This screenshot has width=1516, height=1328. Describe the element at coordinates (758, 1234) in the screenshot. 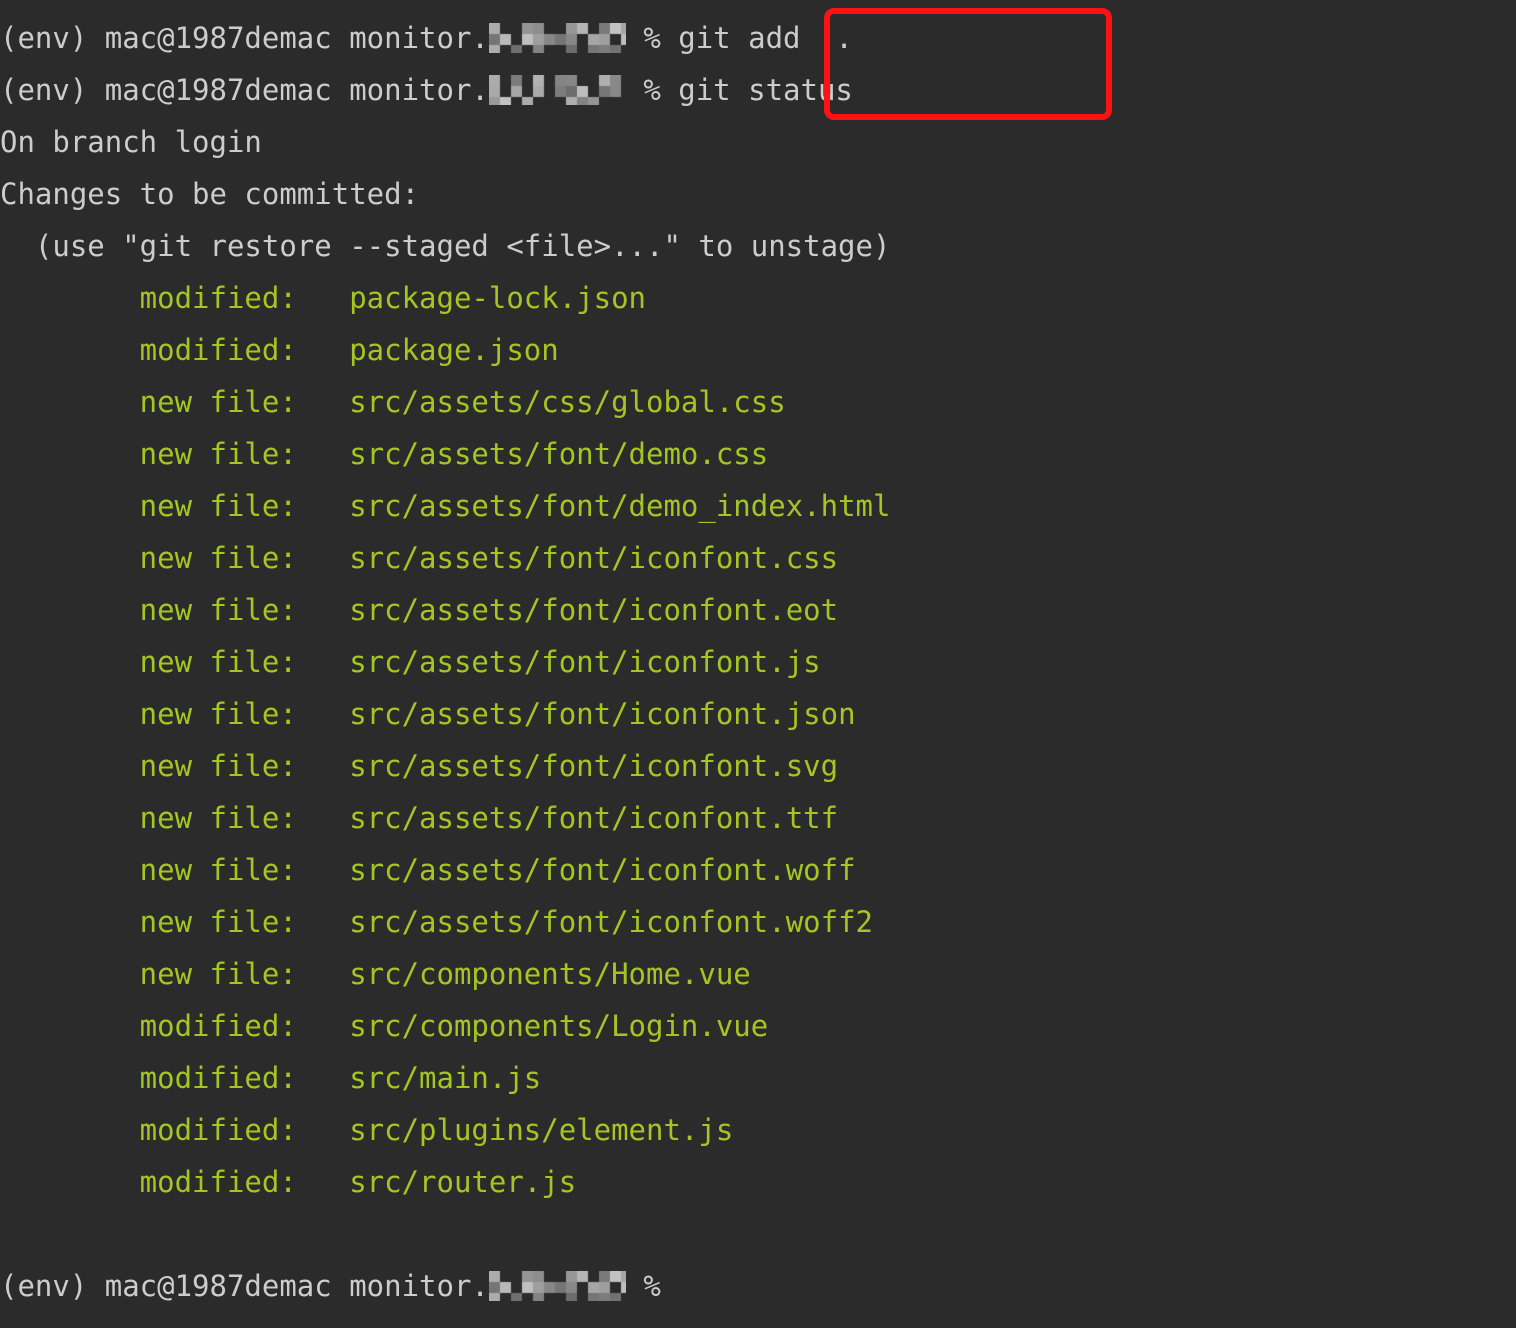

I see `blank-line` at that location.